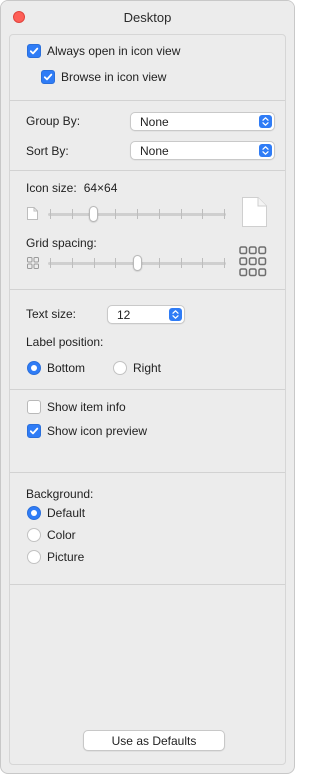 The height and width of the screenshot is (774, 320). I want to click on always-open-checkbox, so click(34, 51).